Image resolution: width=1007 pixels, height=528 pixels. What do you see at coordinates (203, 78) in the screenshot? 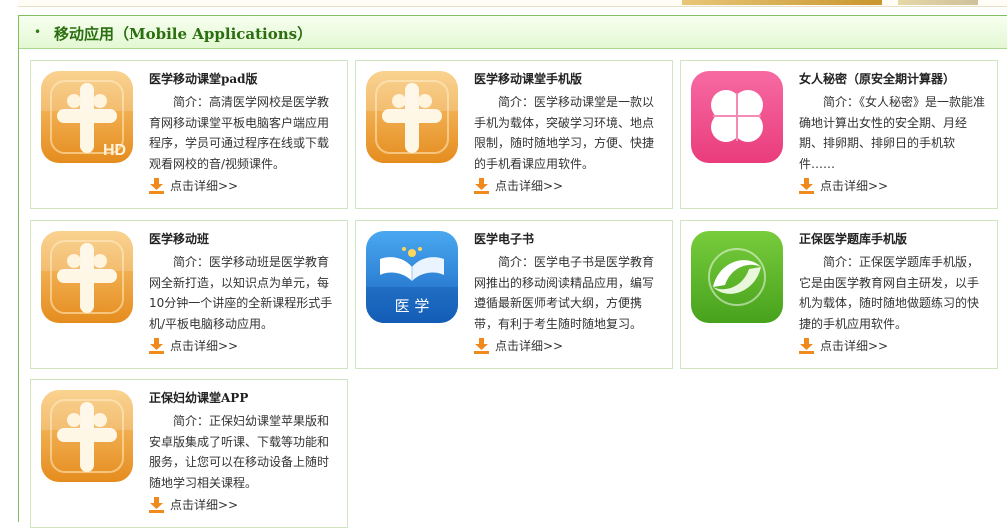
I see `app-name: 医学移动课堂pad版` at bounding box center [203, 78].